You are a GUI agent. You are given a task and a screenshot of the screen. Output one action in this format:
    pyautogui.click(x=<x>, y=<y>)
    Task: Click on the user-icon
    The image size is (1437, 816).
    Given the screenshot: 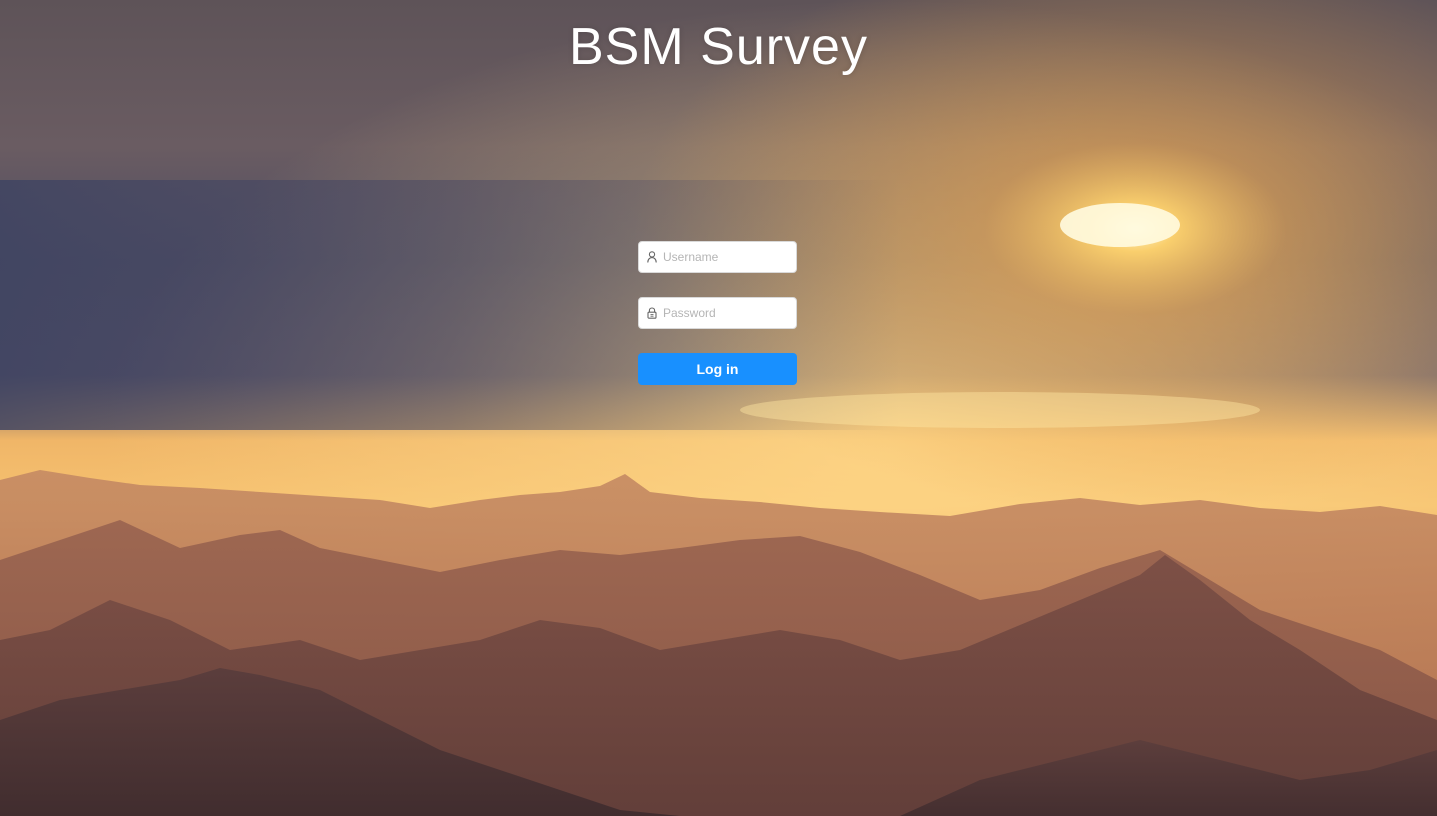 What is the action you would take?
    pyautogui.click(x=652, y=257)
    